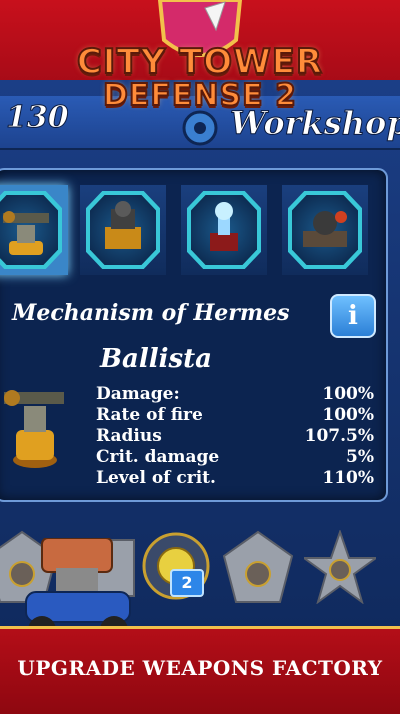 This screenshot has height=714, width=400. What do you see at coordinates (199, 95) in the screenshot?
I see `logo-title-line2: DEFENSE 2` at bounding box center [199, 95].